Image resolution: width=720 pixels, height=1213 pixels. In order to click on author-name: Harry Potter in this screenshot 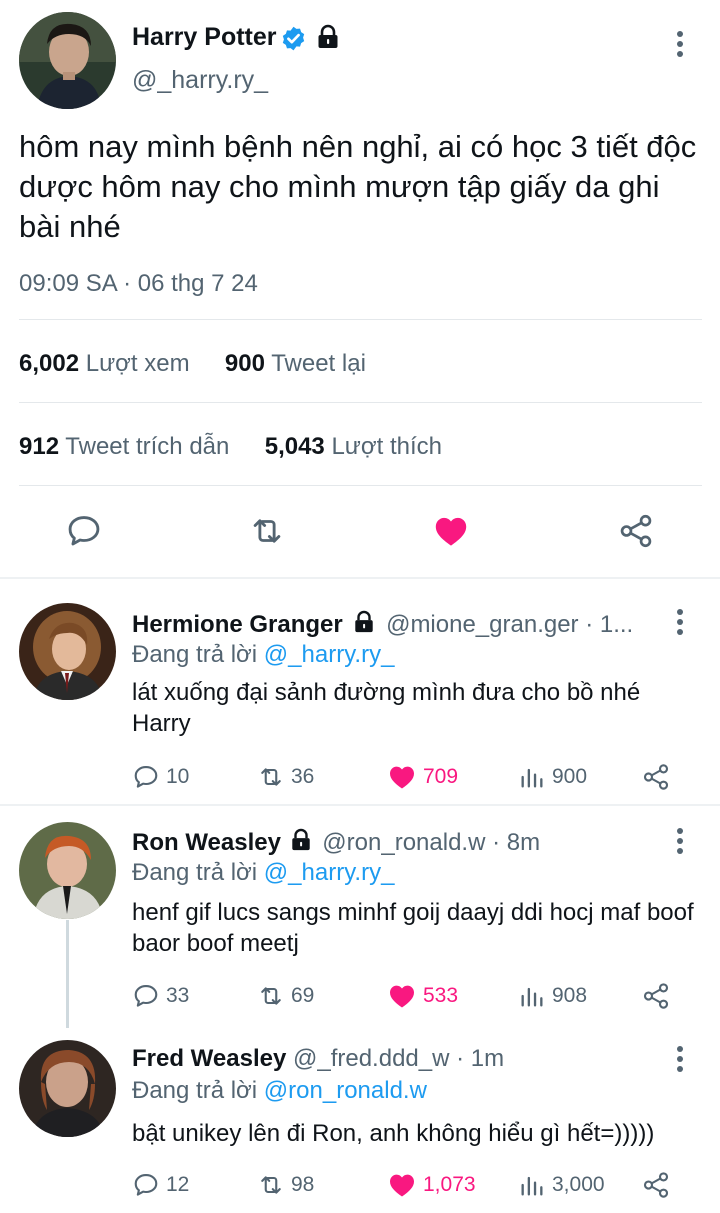, I will do `click(204, 37)`.